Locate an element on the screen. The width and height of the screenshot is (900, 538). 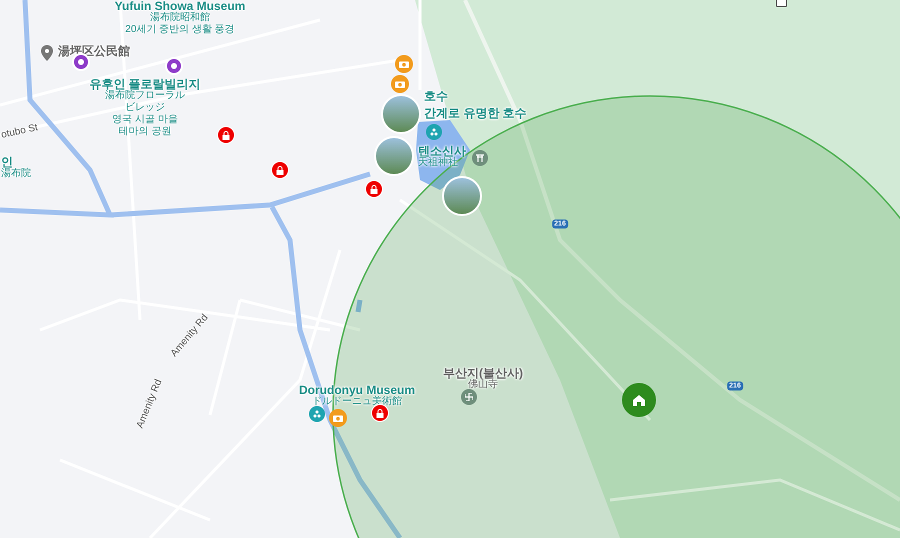
swastika-icon is located at coordinates (469, 397).